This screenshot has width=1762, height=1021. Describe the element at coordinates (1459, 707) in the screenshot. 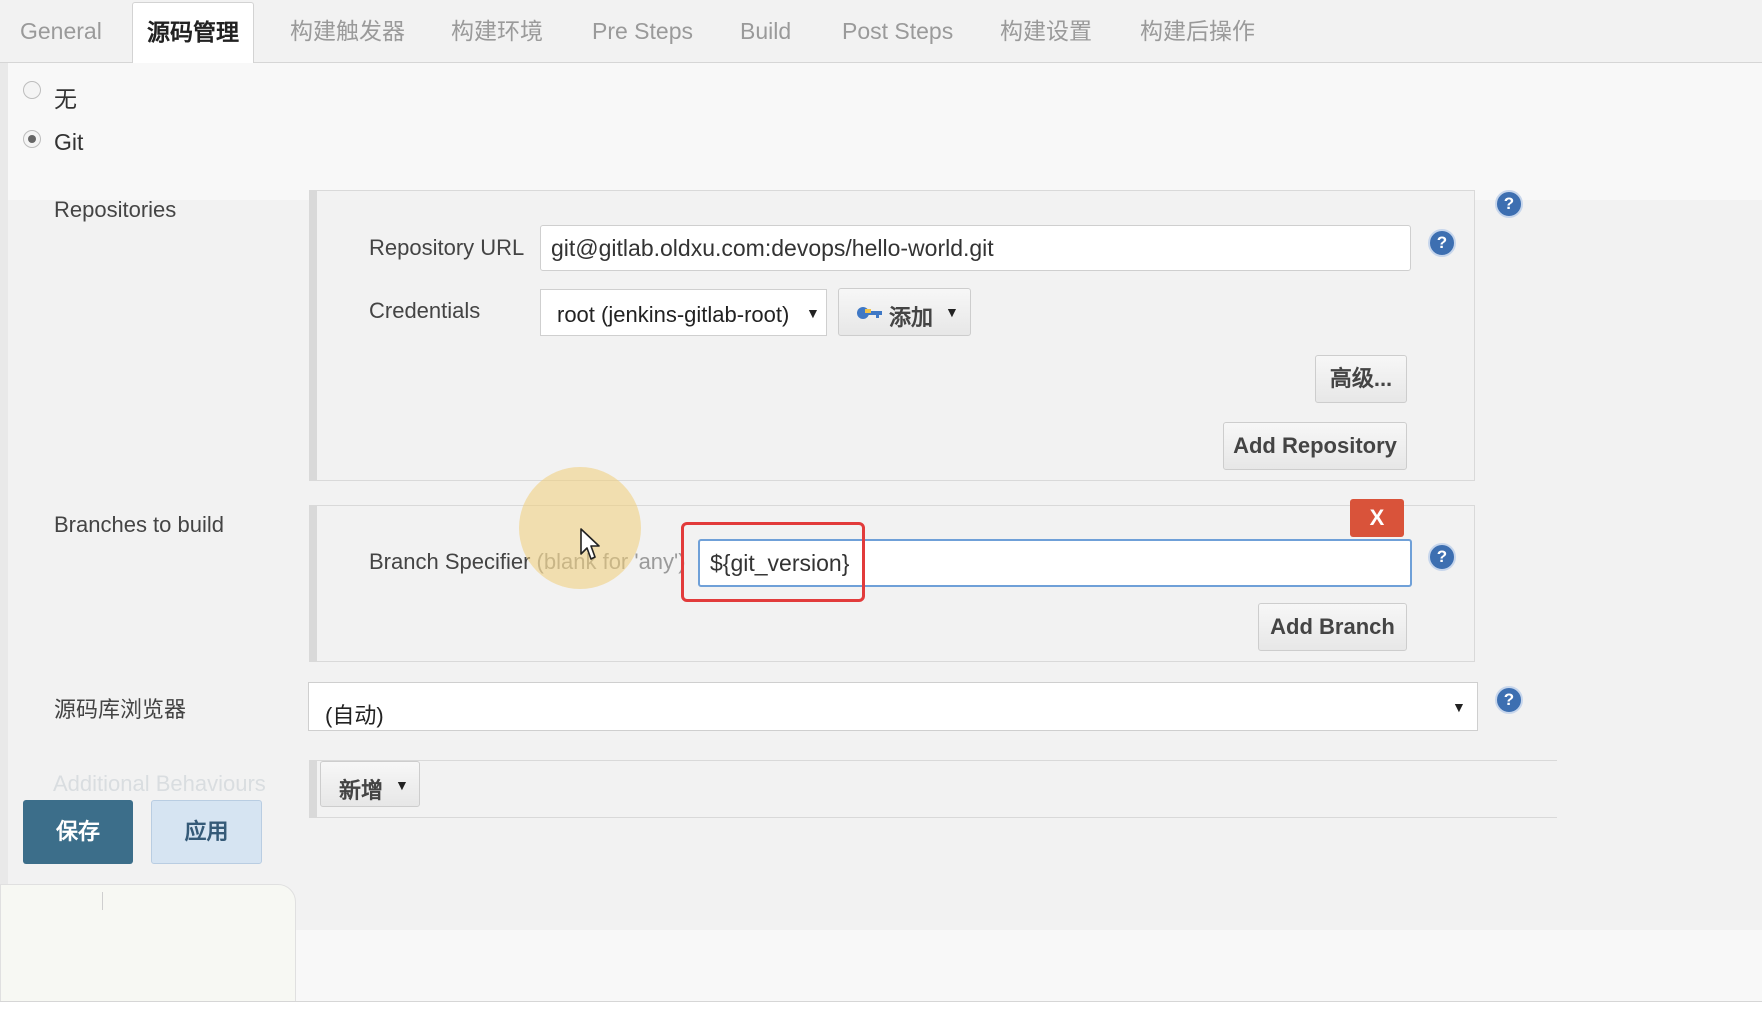

I see `repository-browser-caret-down-icon: ▼` at that location.